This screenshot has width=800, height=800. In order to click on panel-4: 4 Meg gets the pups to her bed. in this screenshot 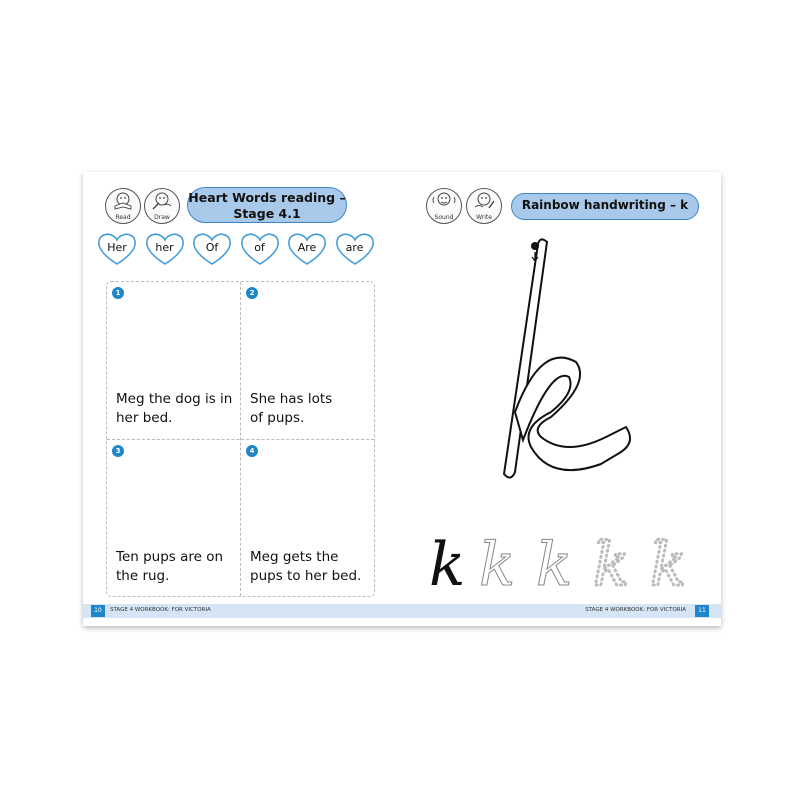, I will do `click(307, 518)`.